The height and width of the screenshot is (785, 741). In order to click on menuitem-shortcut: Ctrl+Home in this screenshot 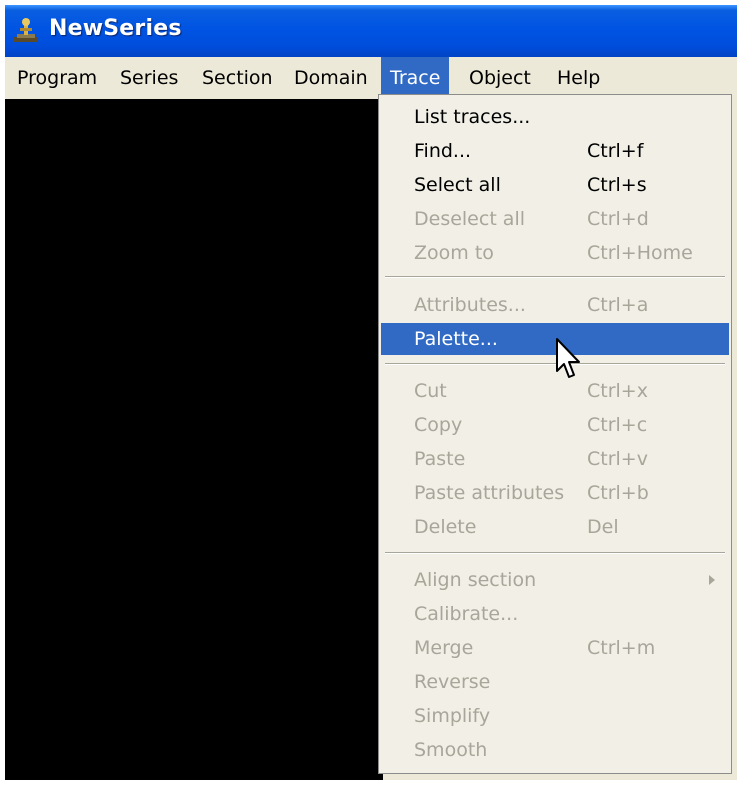, I will do `click(640, 253)`.